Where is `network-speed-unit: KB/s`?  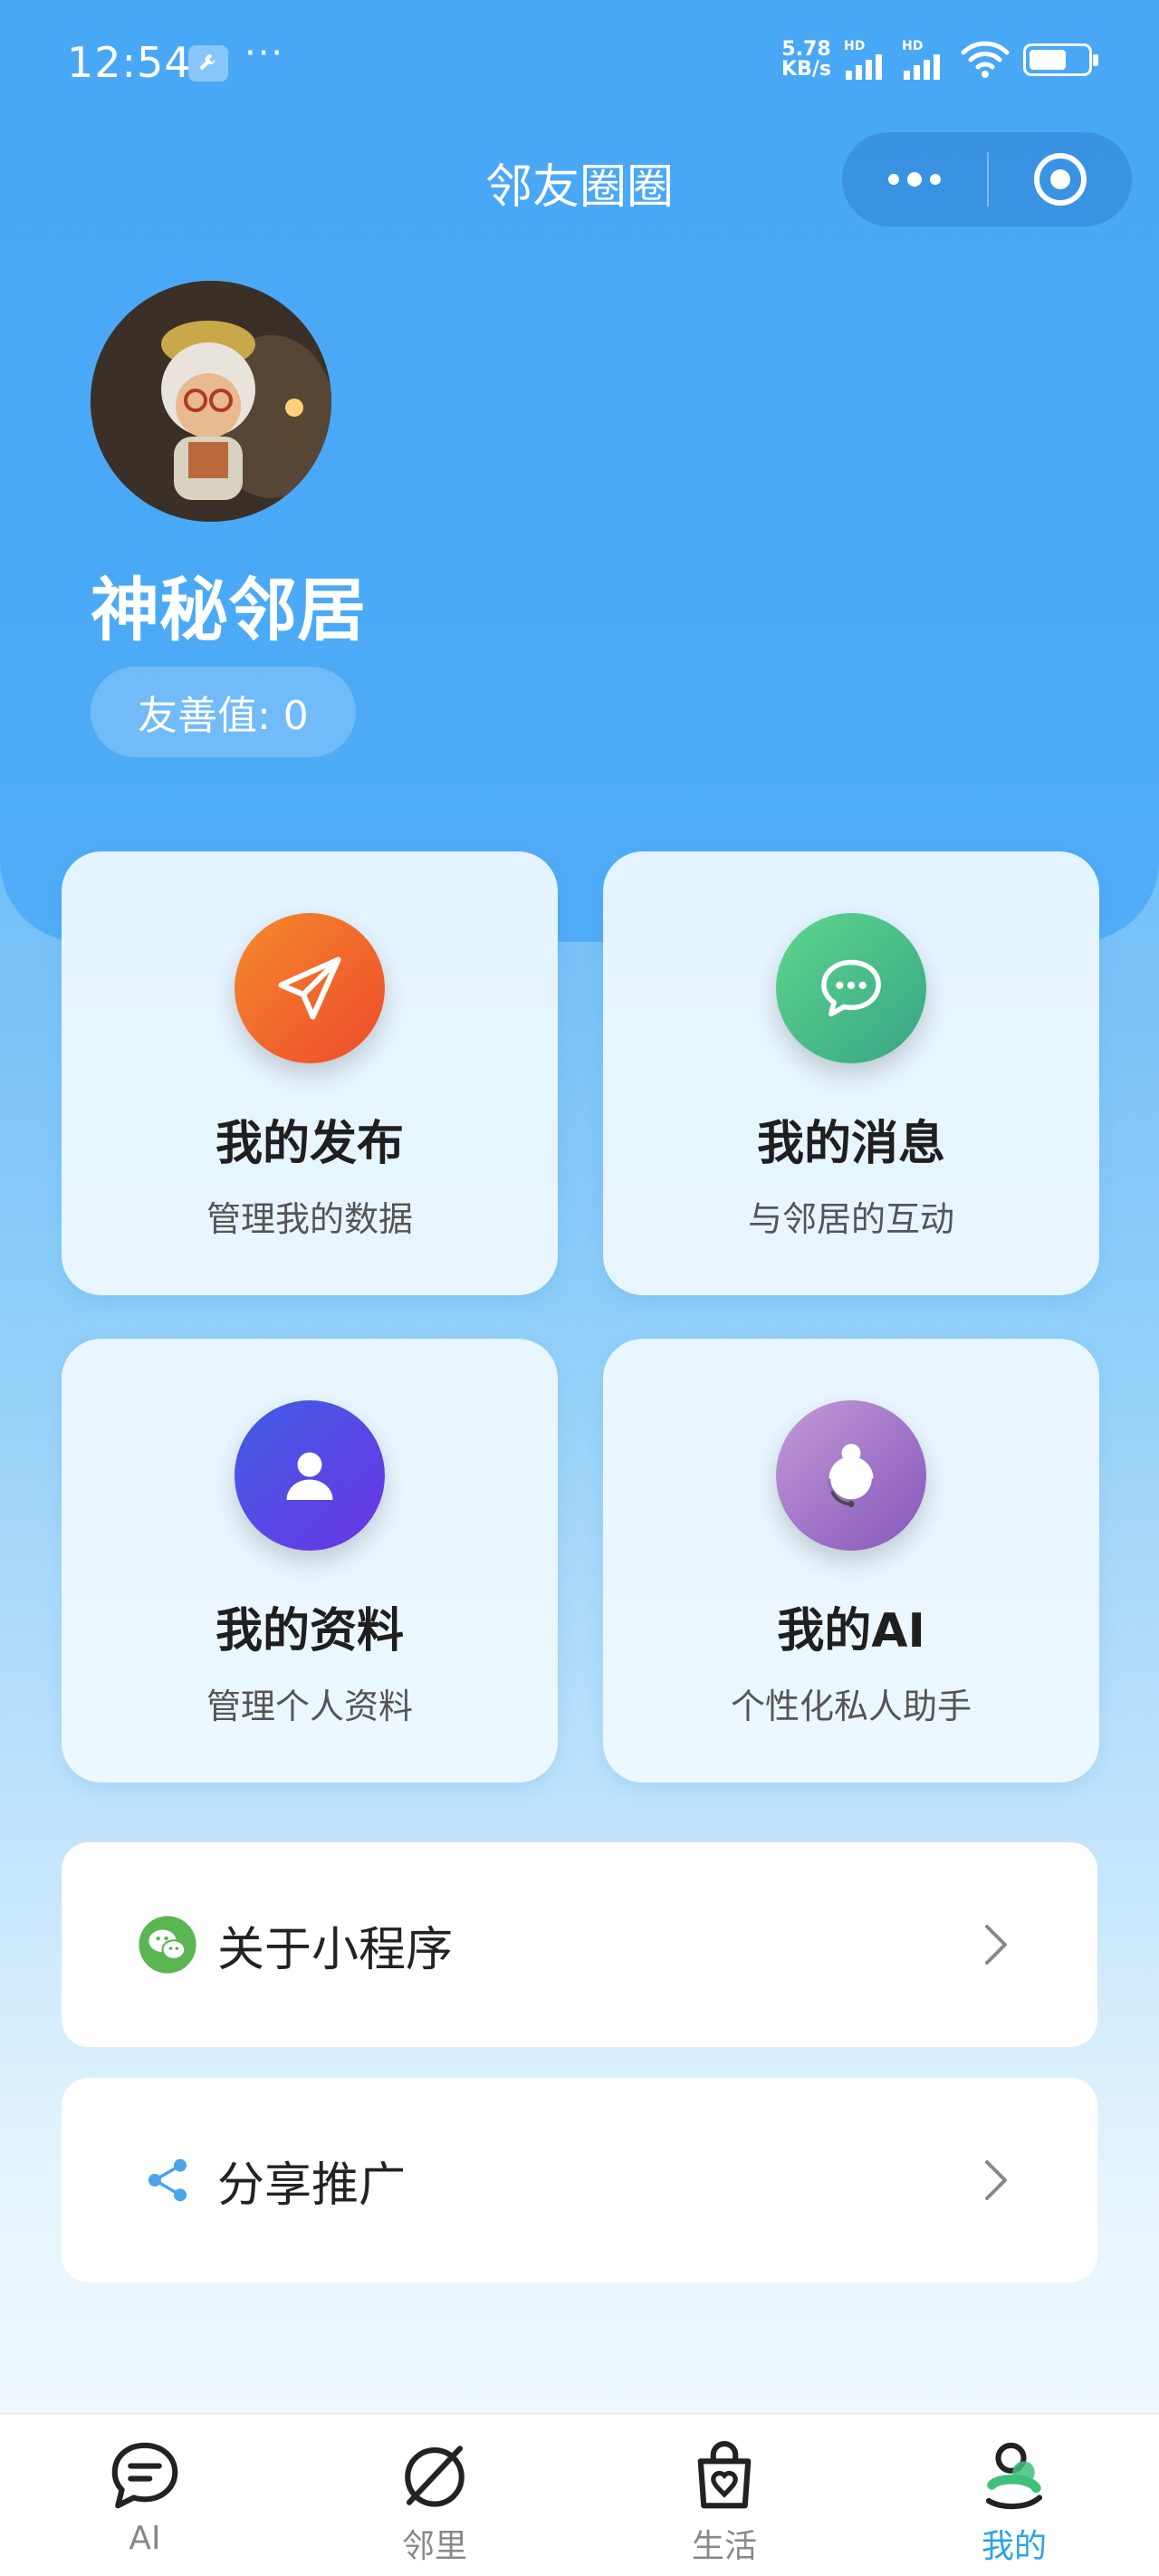
network-speed-unit: KB/s is located at coordinates (806, 69).